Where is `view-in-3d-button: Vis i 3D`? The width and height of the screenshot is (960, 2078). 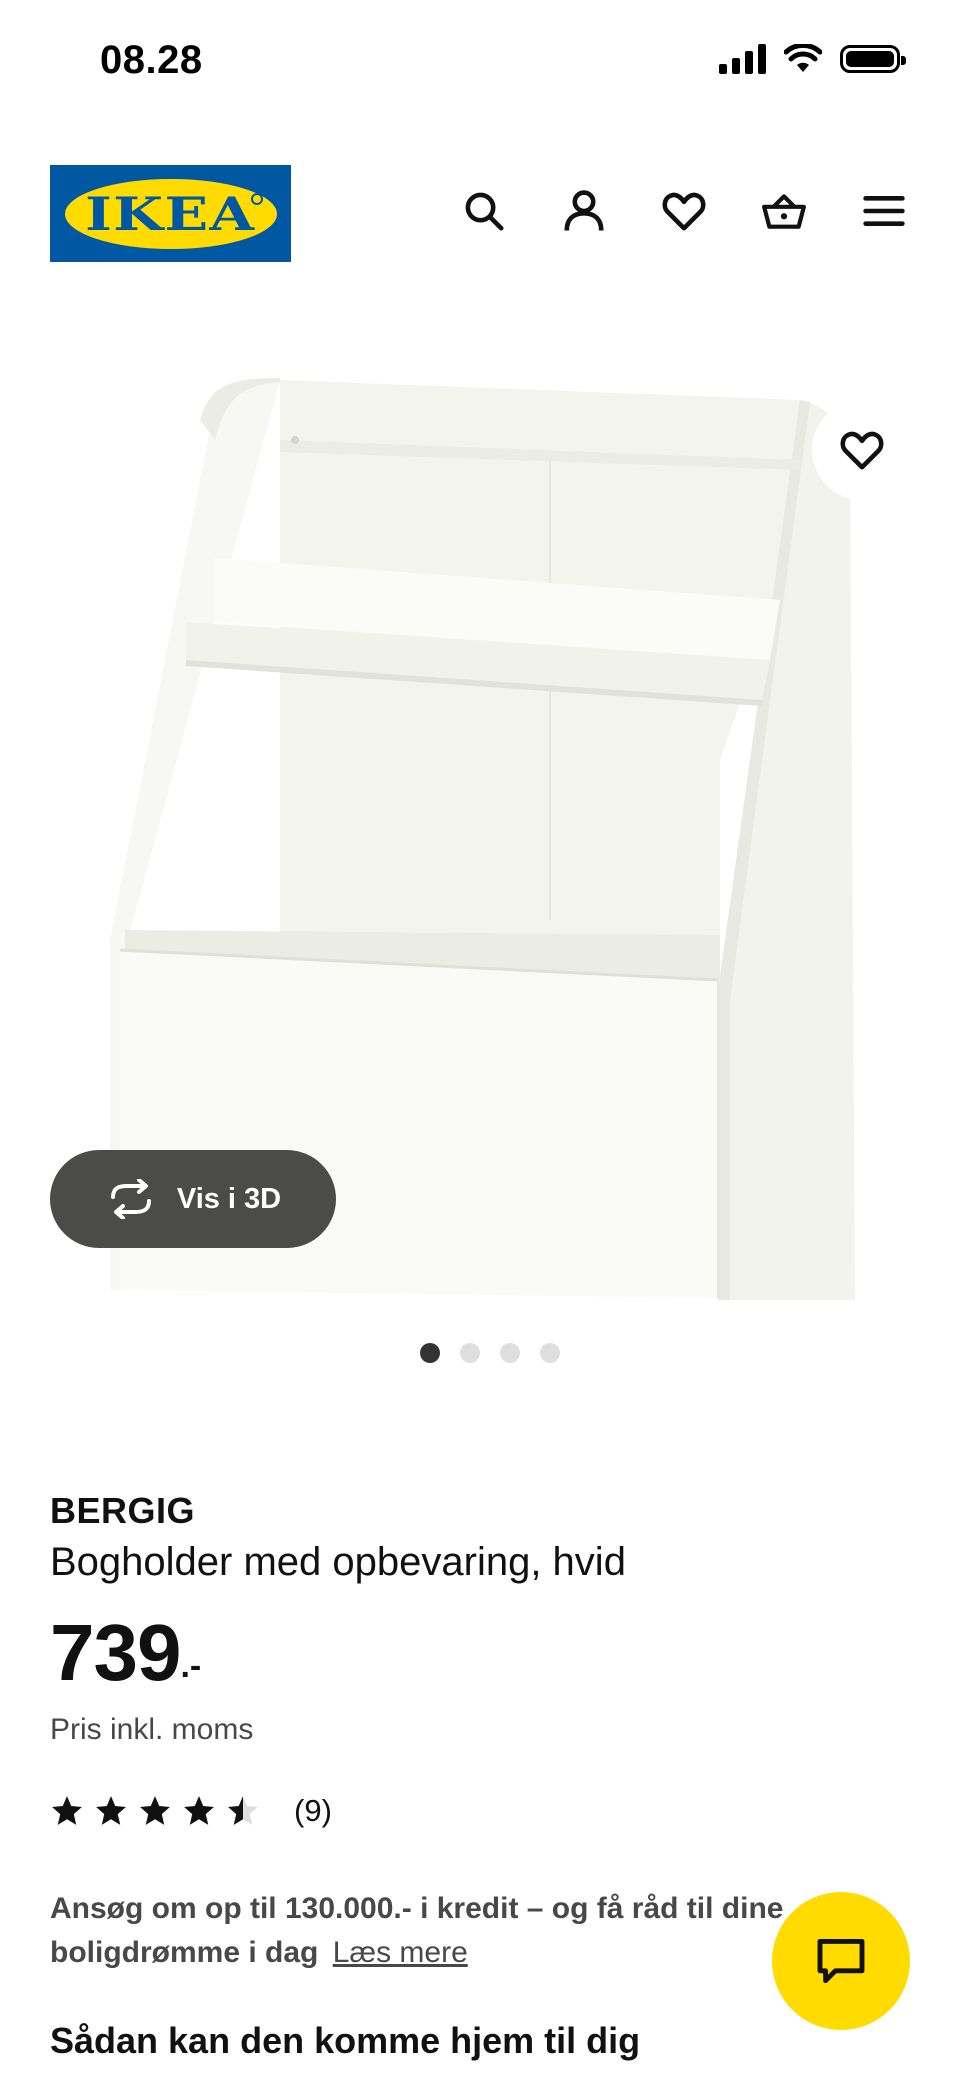
view-in-3d-button: Vis i 3D is located at coordinates (193, 1199).